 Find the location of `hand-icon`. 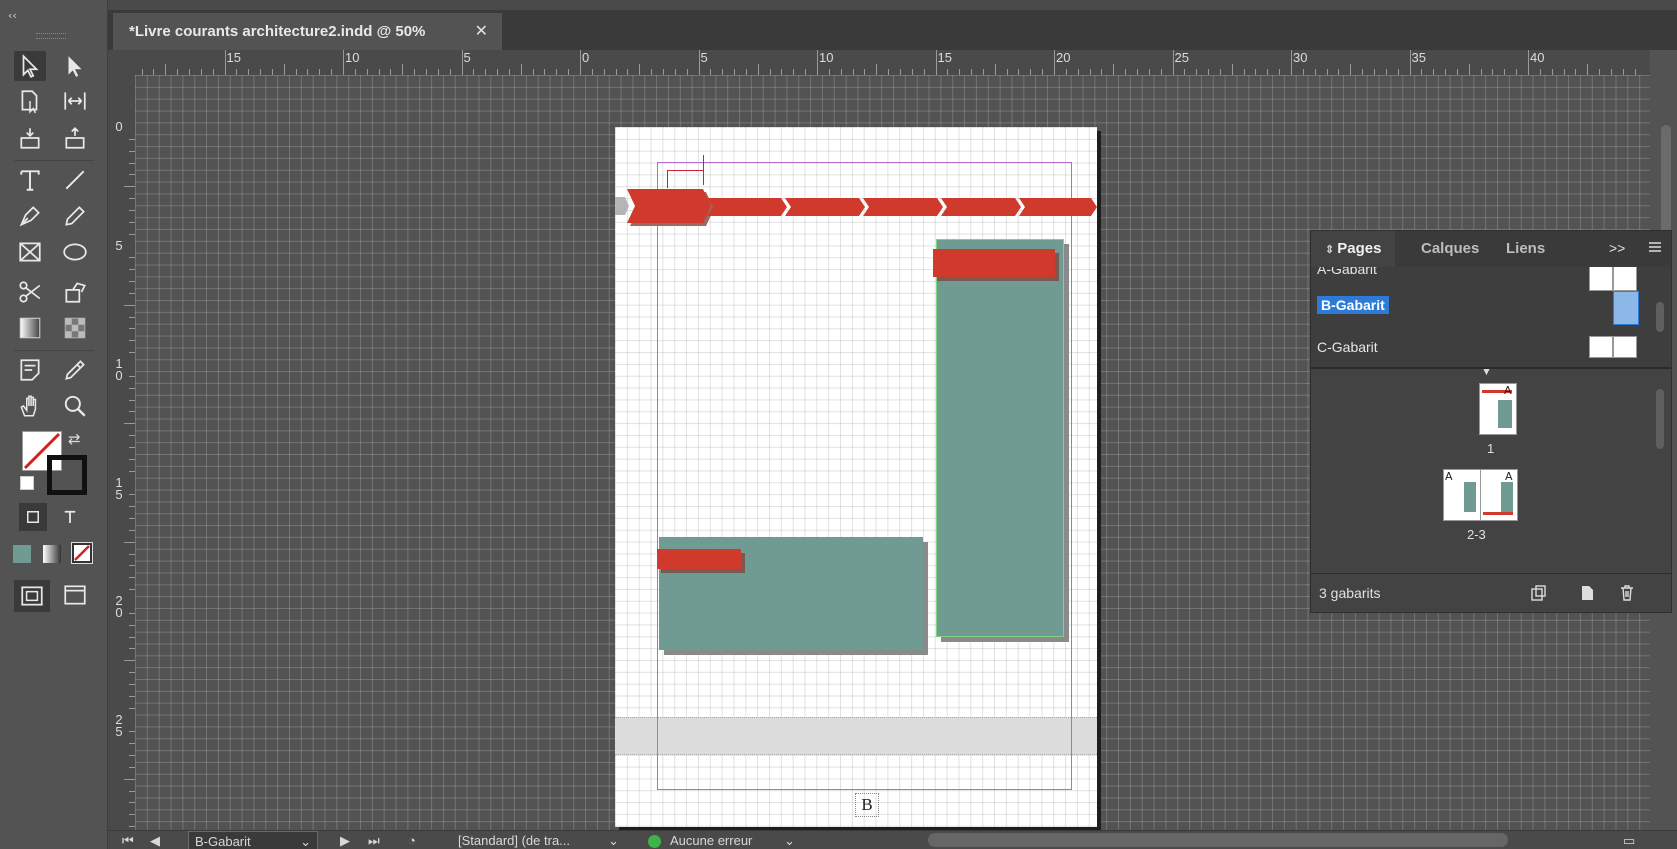

hand-icon is located at coordinates (28, 406).